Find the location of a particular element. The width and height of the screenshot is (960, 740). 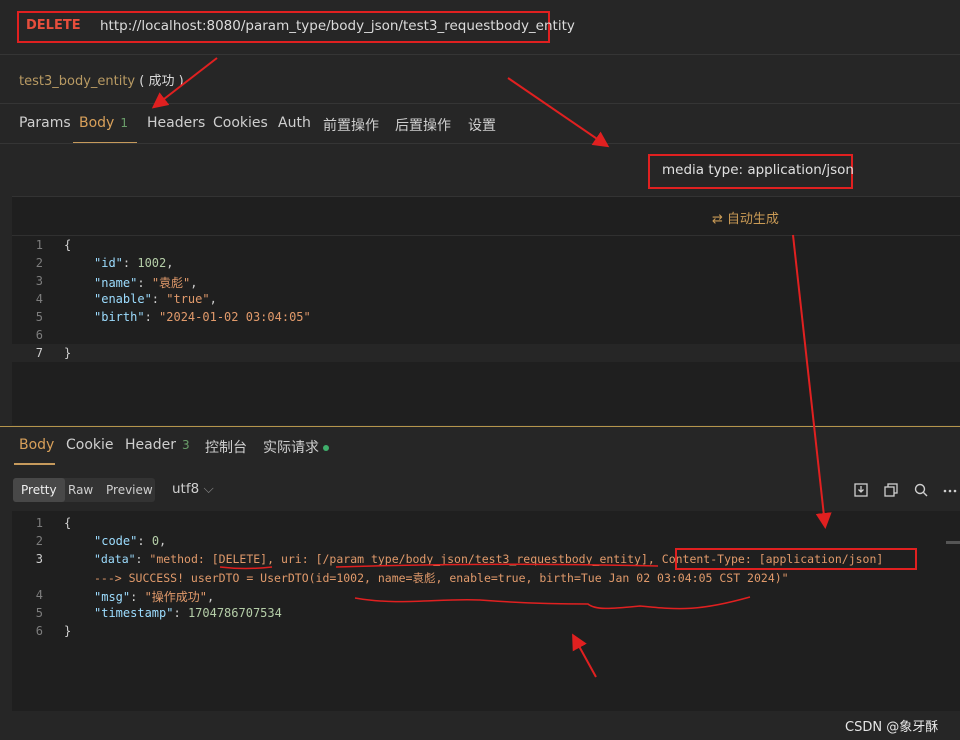

refresh-icon: ⇄ is located at coordinates (717, 219).